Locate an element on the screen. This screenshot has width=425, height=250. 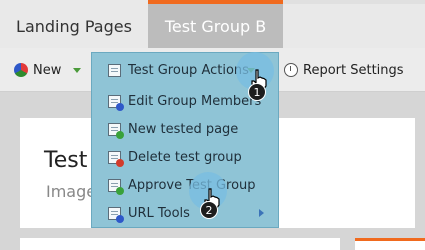
step-number: 2 is located at coordinates (209, 210).